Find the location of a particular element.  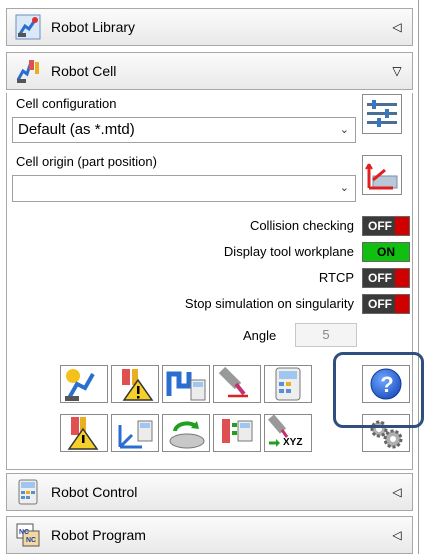

tool-warning-button is located at coordinates (135, 384).